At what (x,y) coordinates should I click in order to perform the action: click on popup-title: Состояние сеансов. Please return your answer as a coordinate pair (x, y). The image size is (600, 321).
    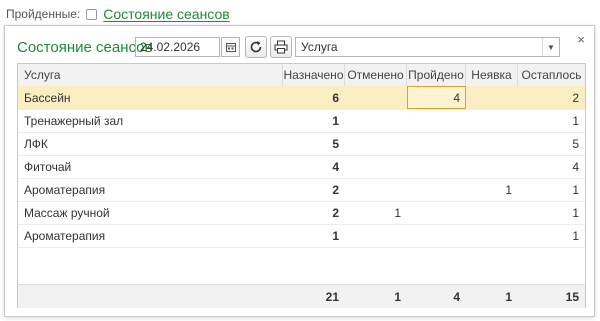
    Looking at the image, I should click on (85, 47).